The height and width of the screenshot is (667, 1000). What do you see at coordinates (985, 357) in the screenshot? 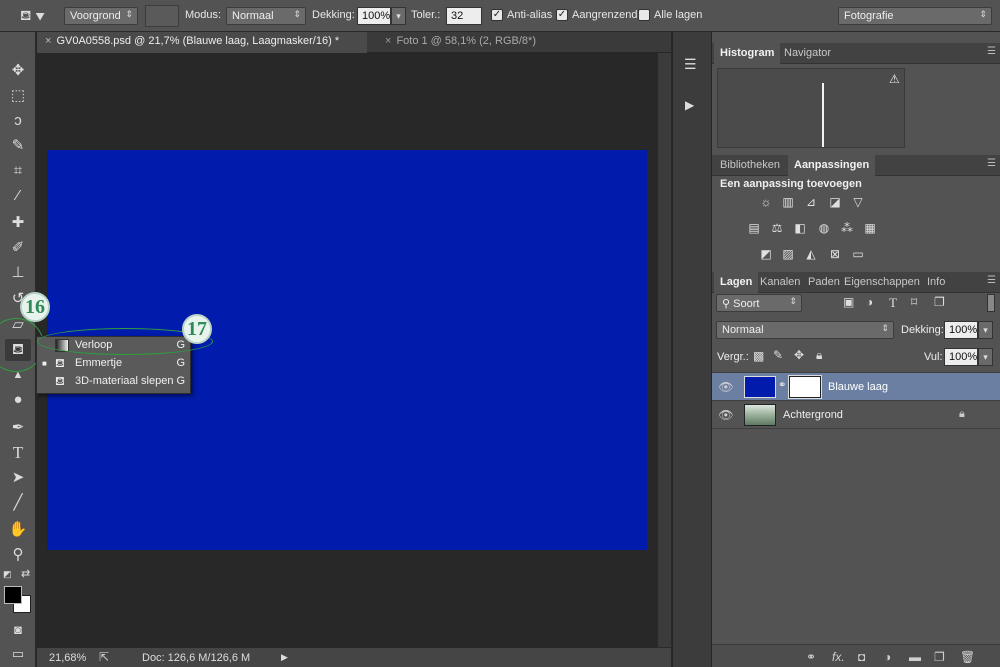
I see `layer-fill-stepper: ▾` at bounding box center [985, 357].